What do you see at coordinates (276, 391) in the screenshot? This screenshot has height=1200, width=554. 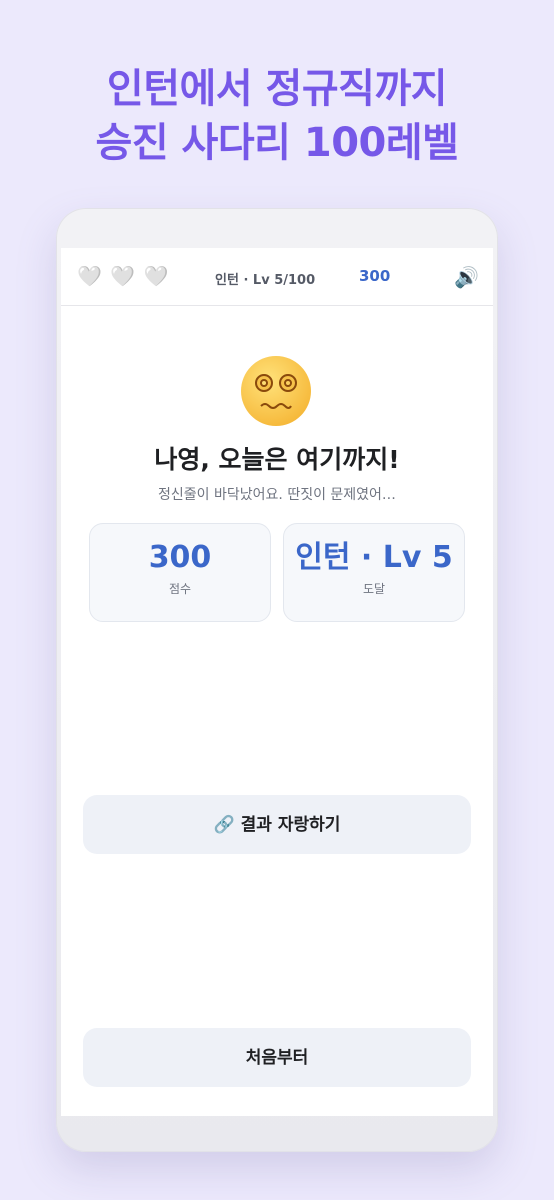 I see `dizzy-face-icon` at bounding box center [276, 391].